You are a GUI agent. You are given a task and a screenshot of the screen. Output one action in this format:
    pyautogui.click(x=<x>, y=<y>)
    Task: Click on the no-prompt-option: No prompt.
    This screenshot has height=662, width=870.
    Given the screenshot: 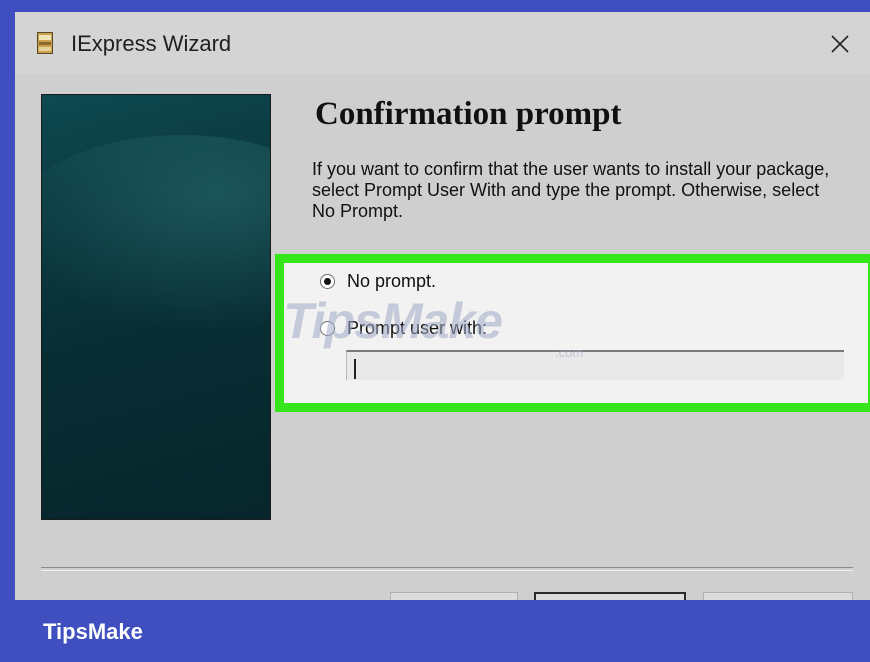 What is the action you would take?
    pyautogui.click(x=378, y=281)
    